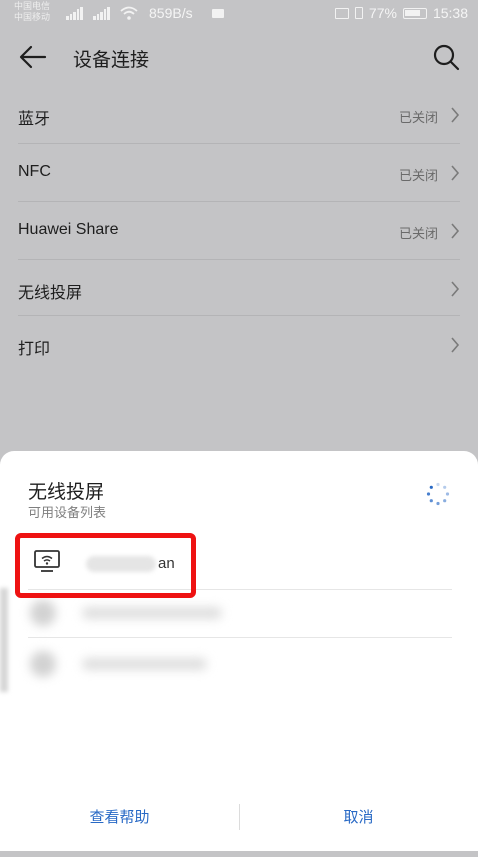  What do you see at coordinates (4, 640) in the screenshot?
I see `edge-blur` at bounding box center [4, 640].